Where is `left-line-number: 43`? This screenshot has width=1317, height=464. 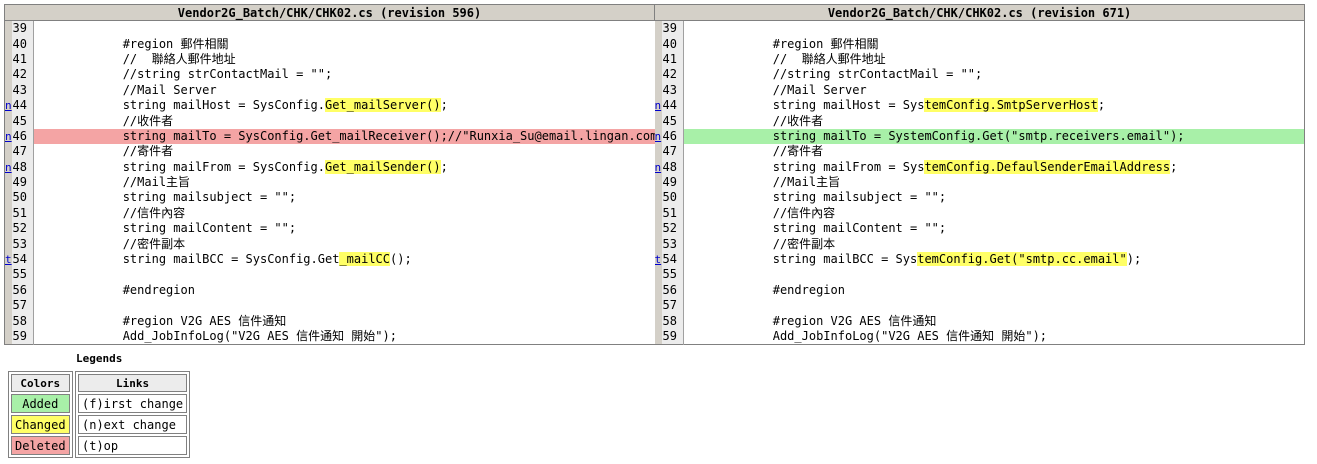
left-line-number: 43 is located at coordinates (22, 90).